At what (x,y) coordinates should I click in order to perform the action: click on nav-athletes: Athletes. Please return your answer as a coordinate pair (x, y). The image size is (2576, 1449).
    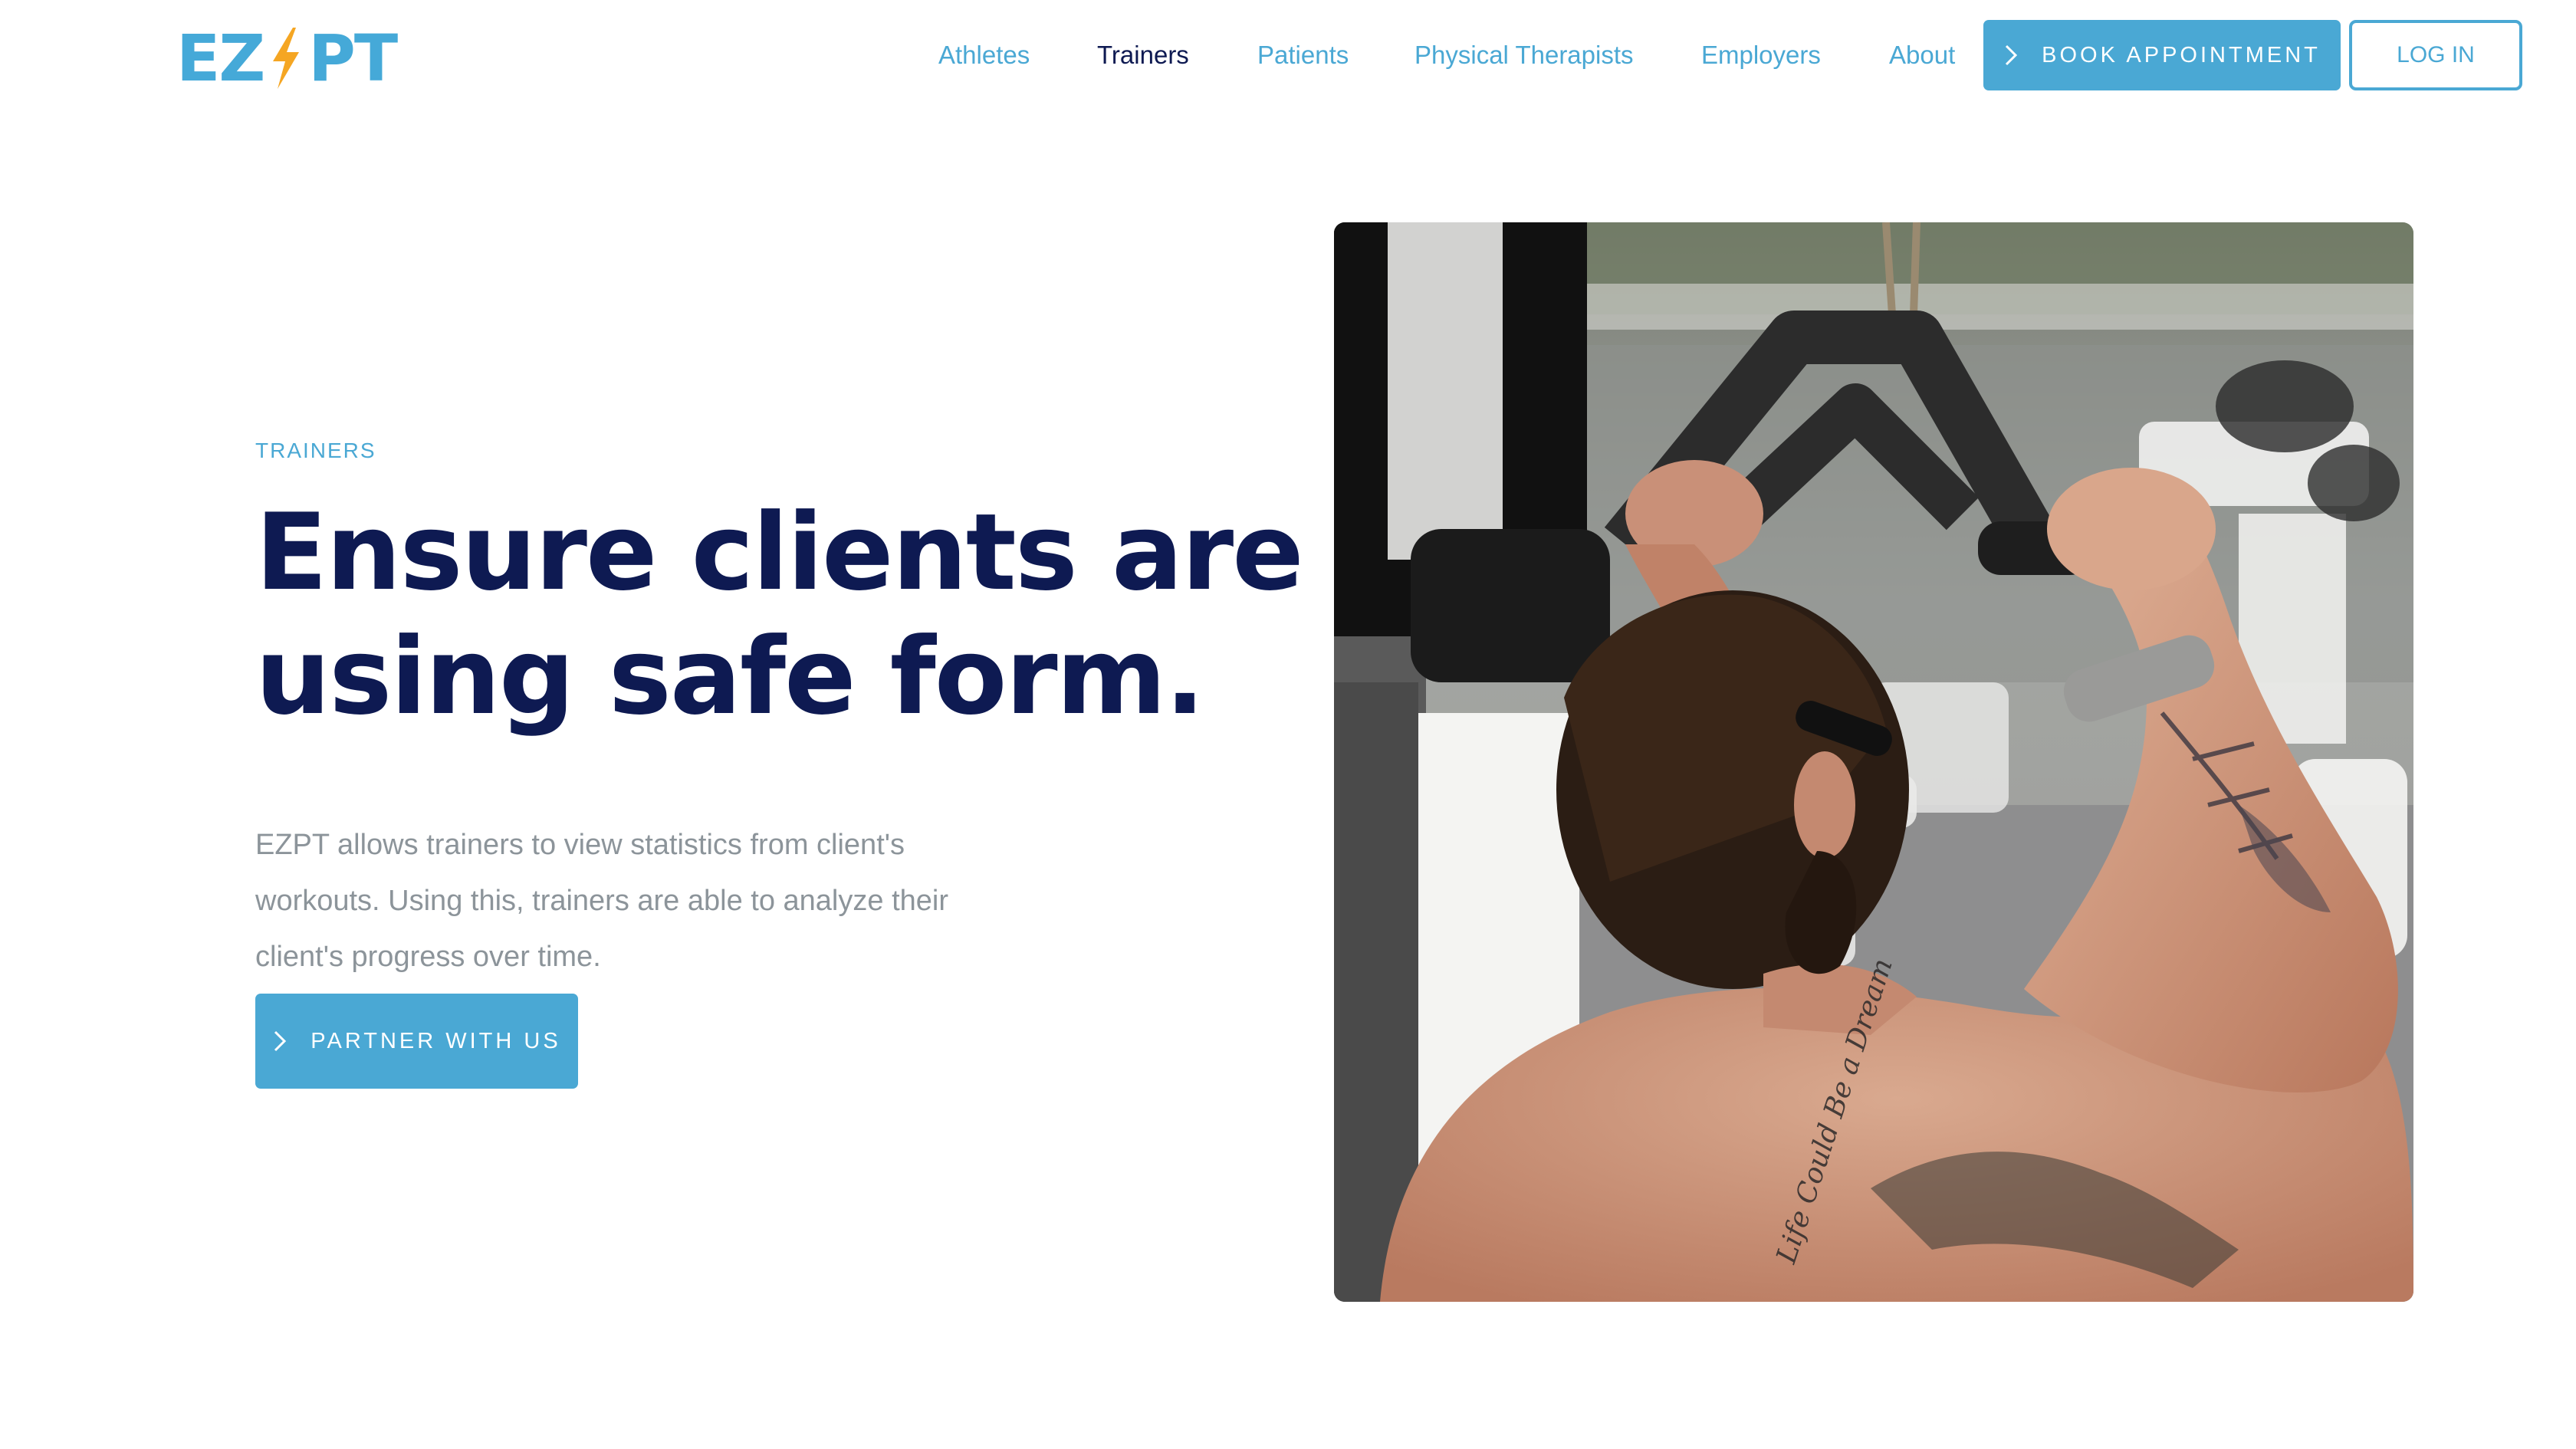
    Looking at the image, I should click on (984, 55).